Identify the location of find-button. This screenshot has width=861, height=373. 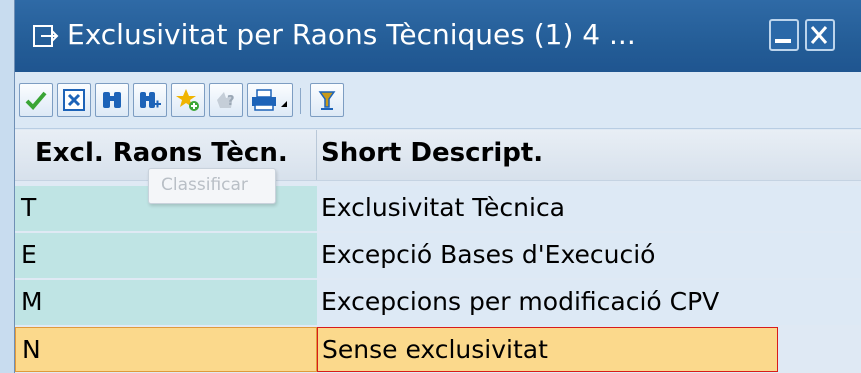
(112, 100).